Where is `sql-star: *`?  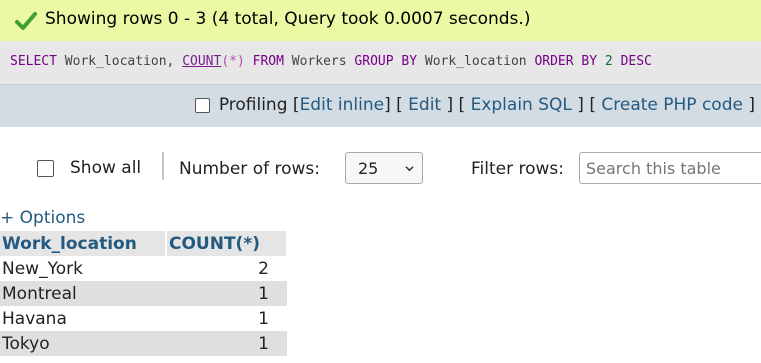 sql-star: * is located at coordinates (233, 61).